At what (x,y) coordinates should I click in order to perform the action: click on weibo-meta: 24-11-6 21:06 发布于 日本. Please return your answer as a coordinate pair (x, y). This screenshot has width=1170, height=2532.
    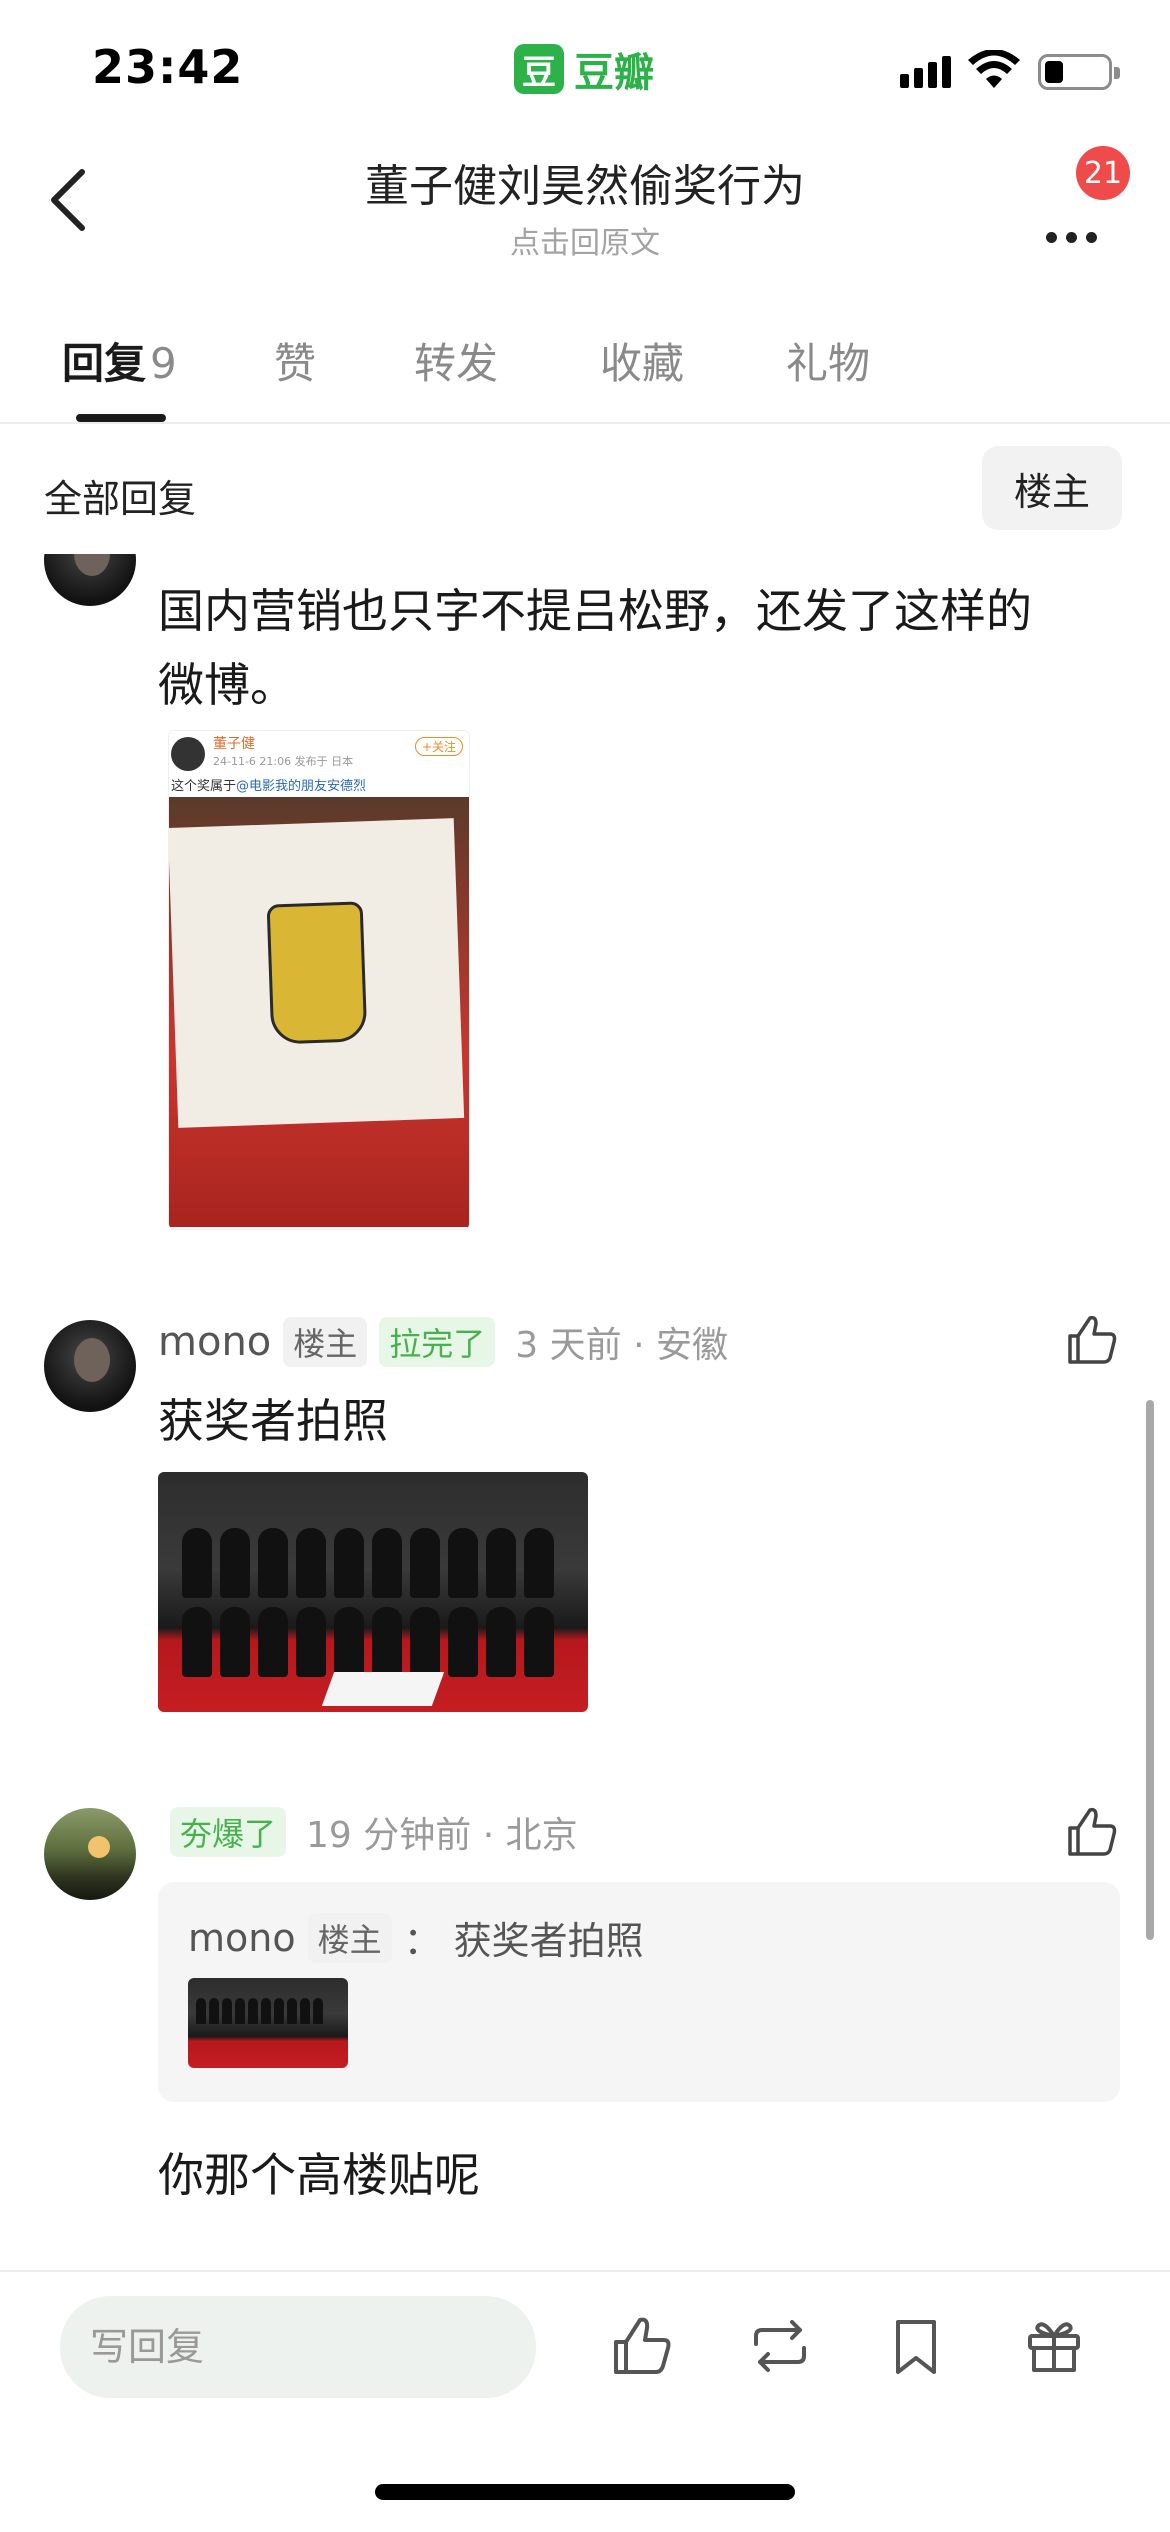
    Looking at the image, I should click on (283, 761).